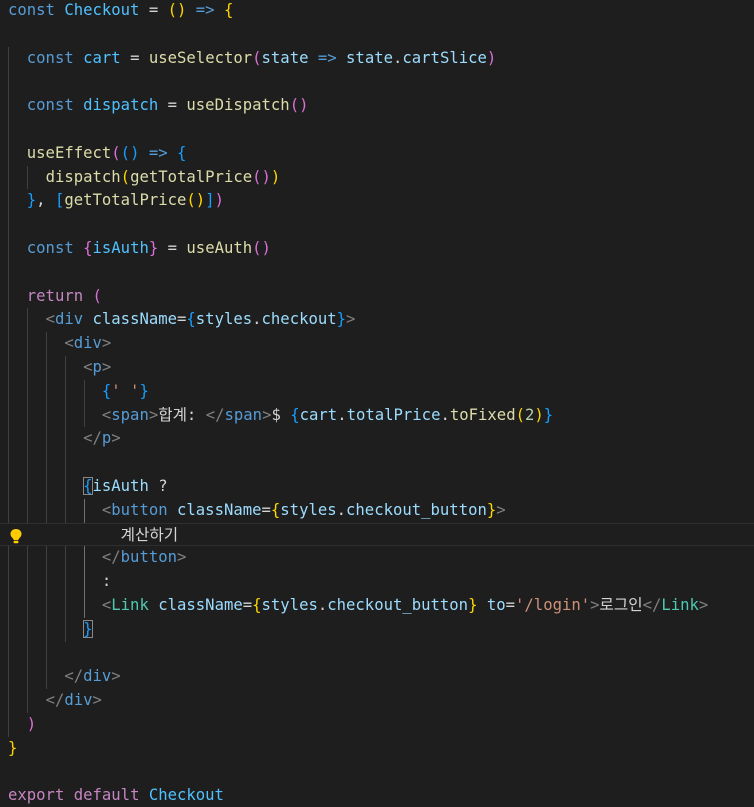 This screenshot has height=807, width=754. Describe the element at coordinates (377, 368) in the screenshot. I see `code-line: <p>` at that location.